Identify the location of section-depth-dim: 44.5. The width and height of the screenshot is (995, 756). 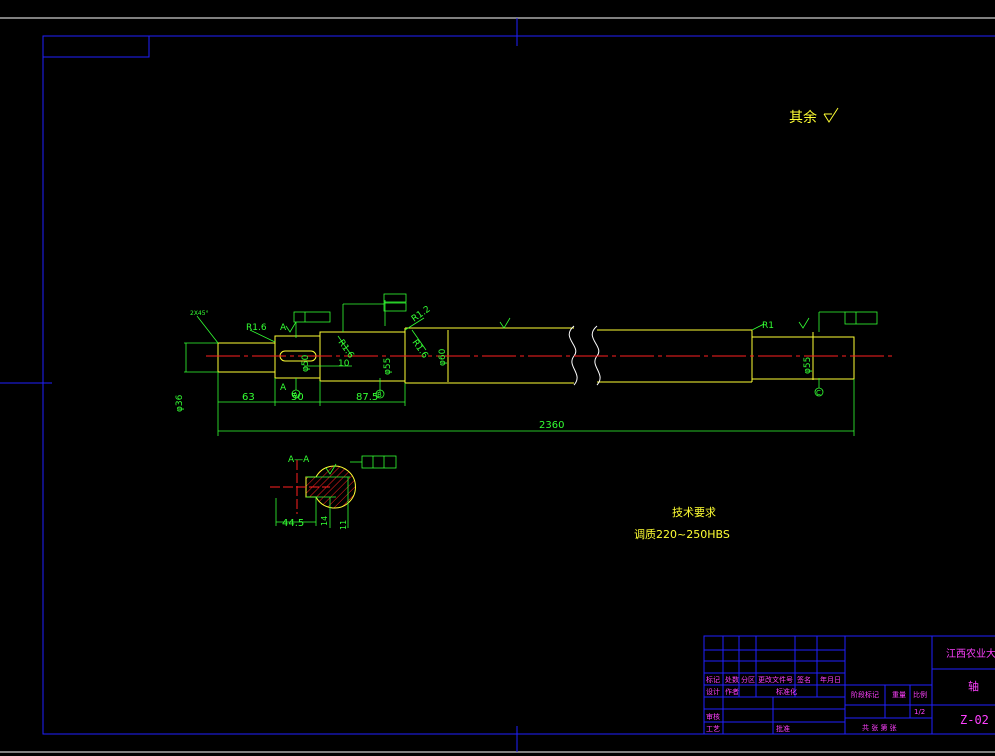
(293, 523).